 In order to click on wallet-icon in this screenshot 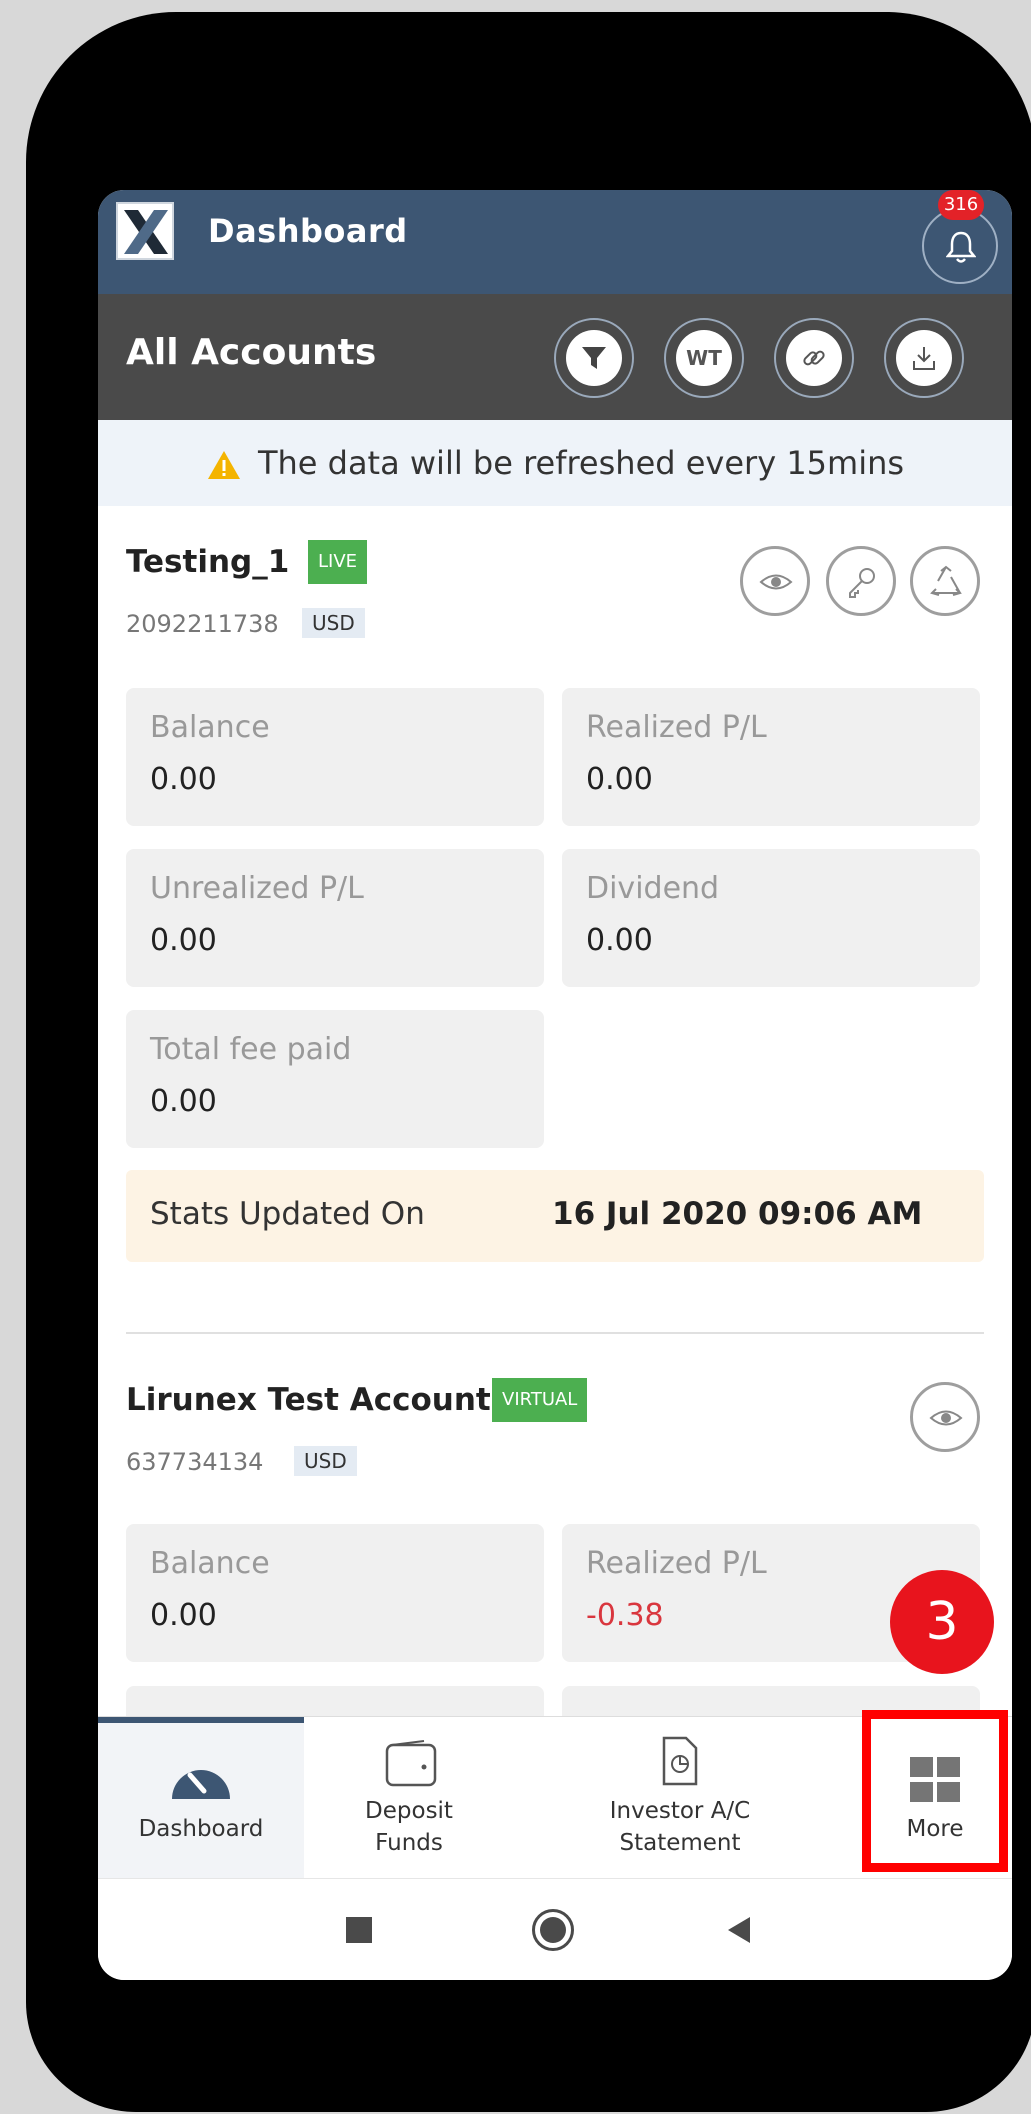, I will do `click(411, 1763)`.